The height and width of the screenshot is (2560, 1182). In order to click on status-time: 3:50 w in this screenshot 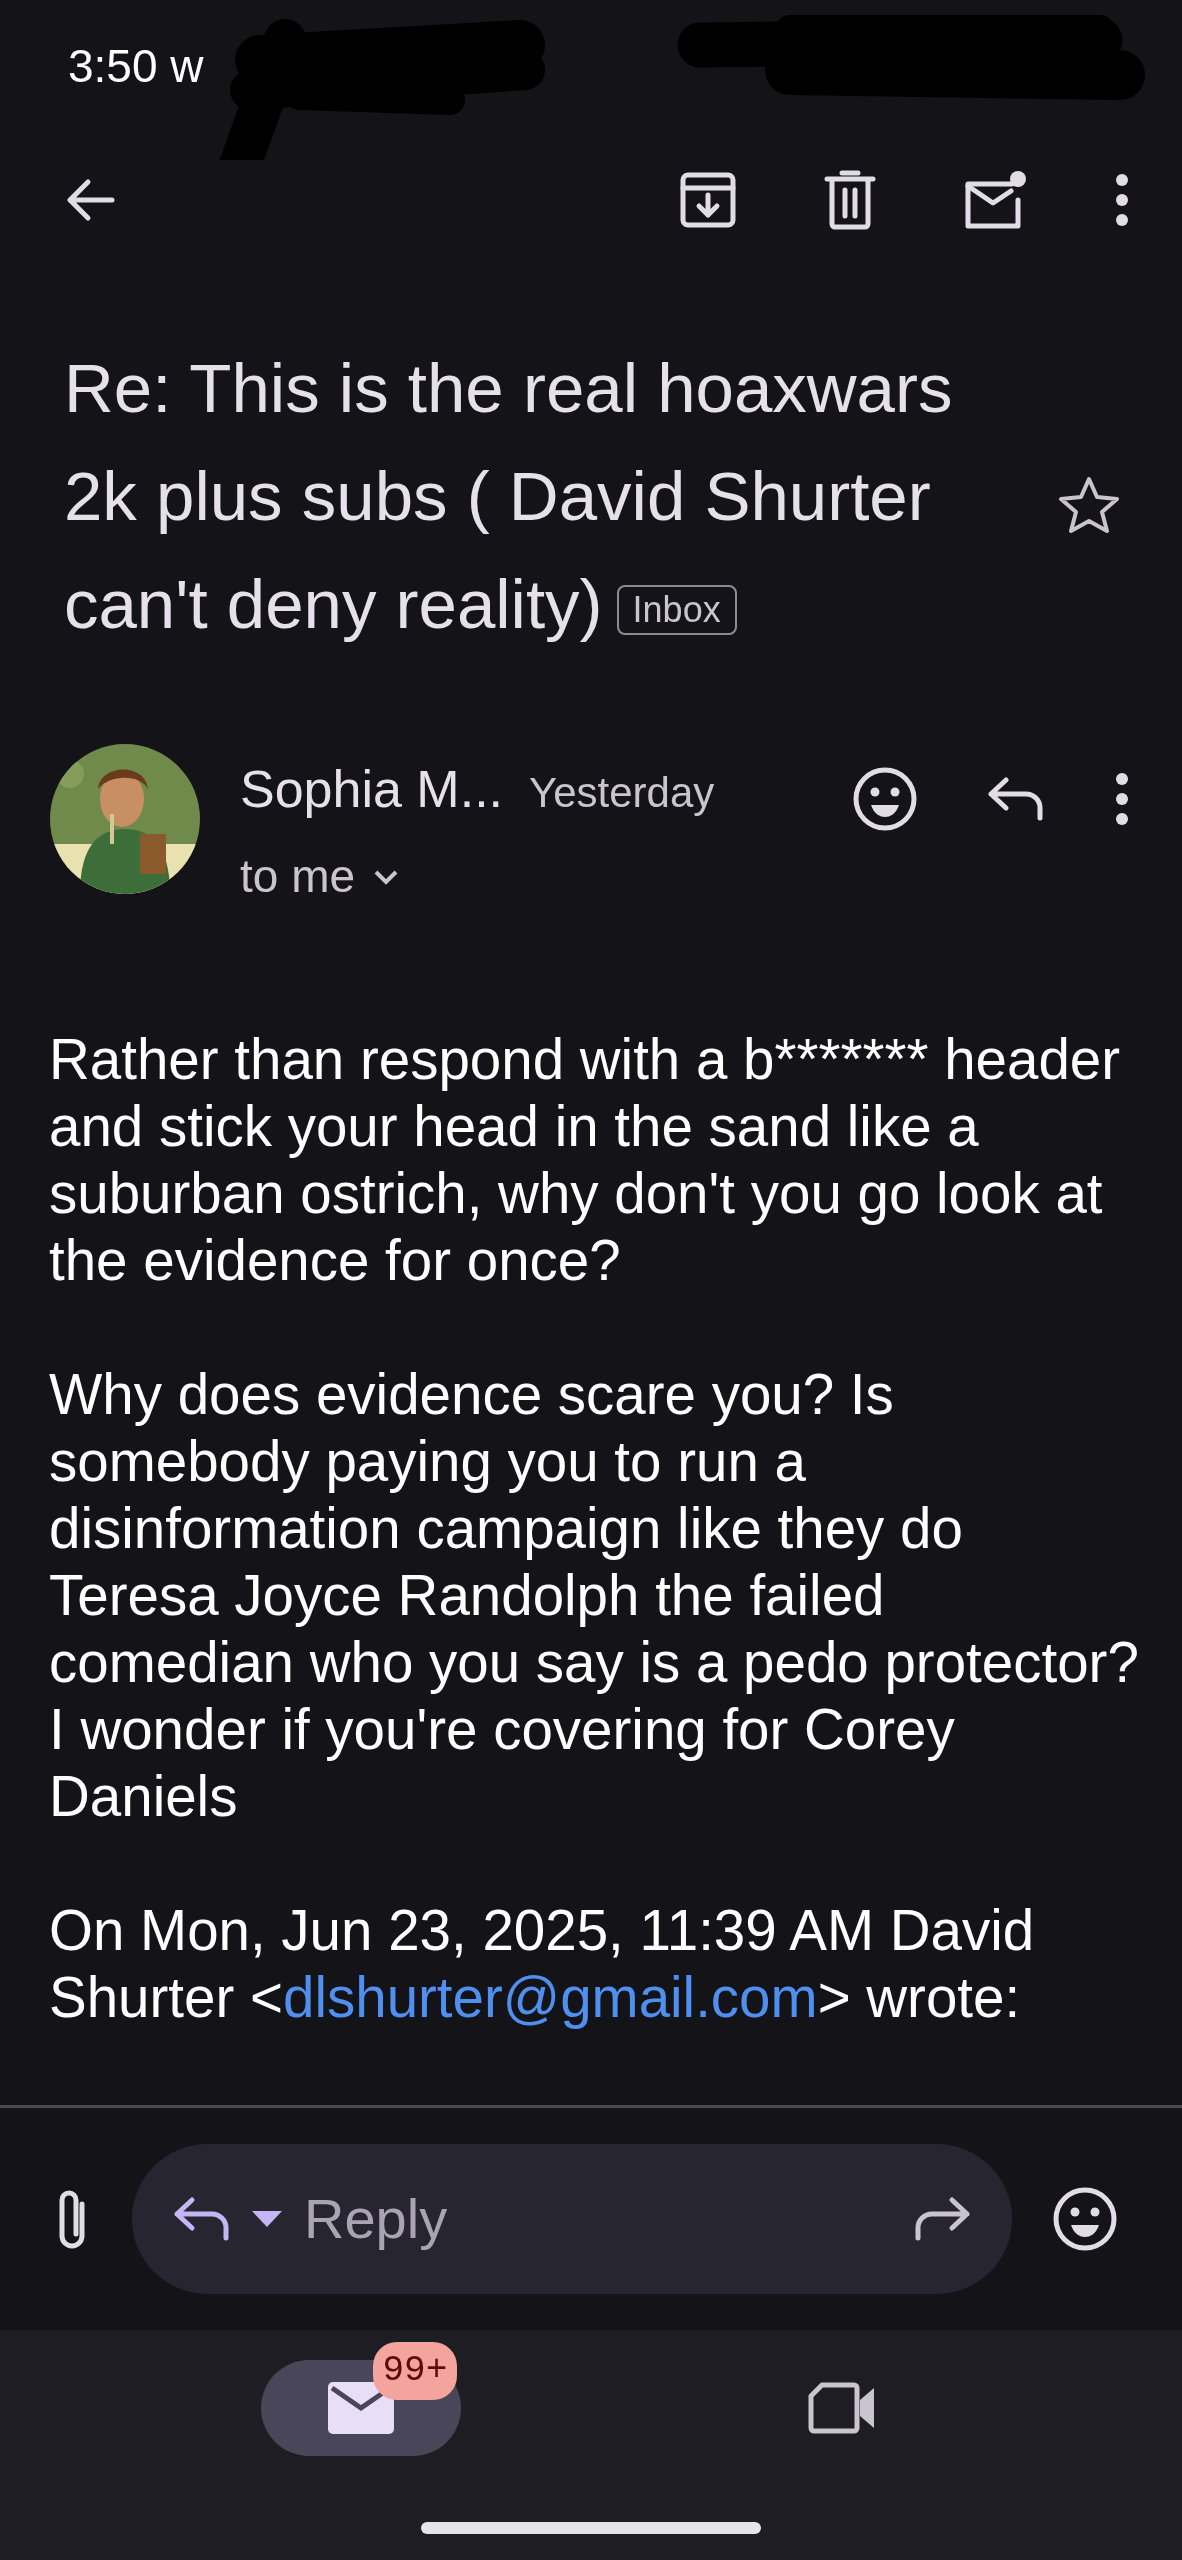, I will do `click(136, 66)`.